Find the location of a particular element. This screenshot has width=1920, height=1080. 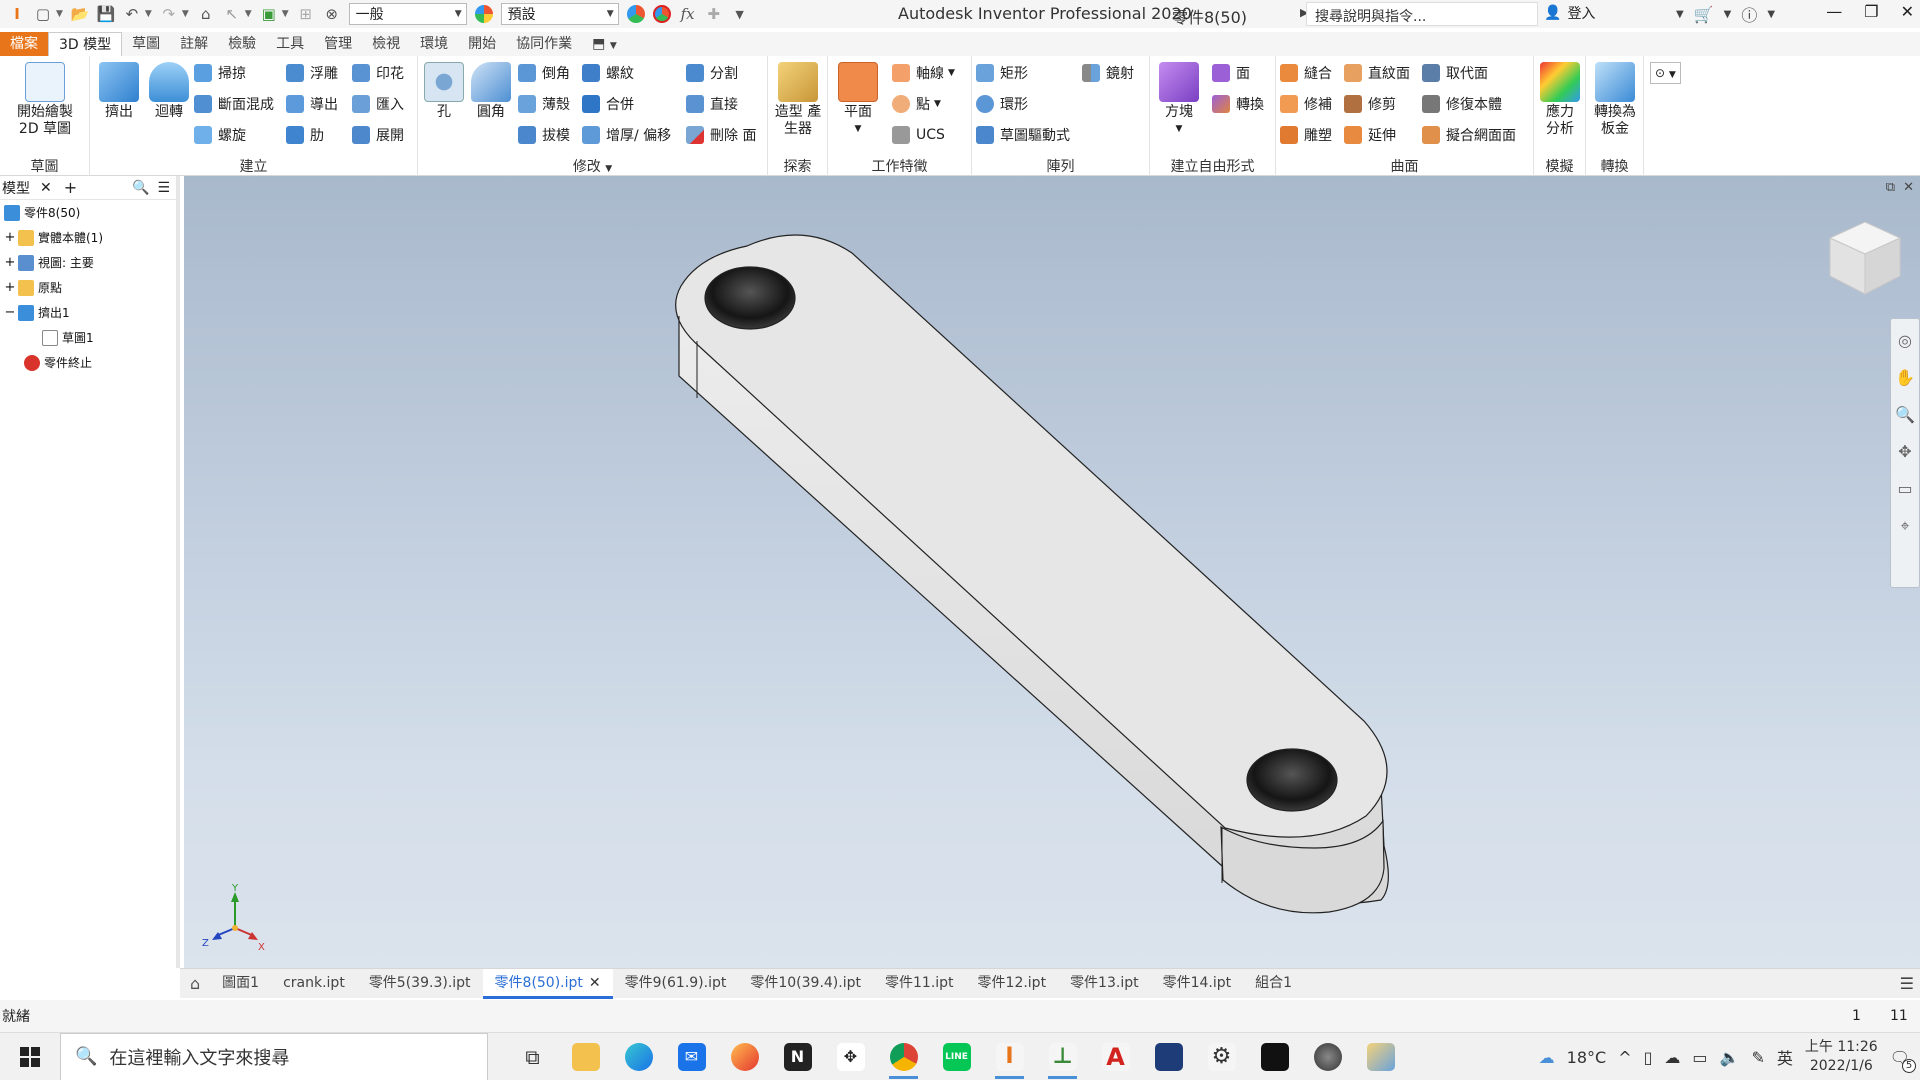

chamfer-button: 倒角 is located at coordinates (544, 73).